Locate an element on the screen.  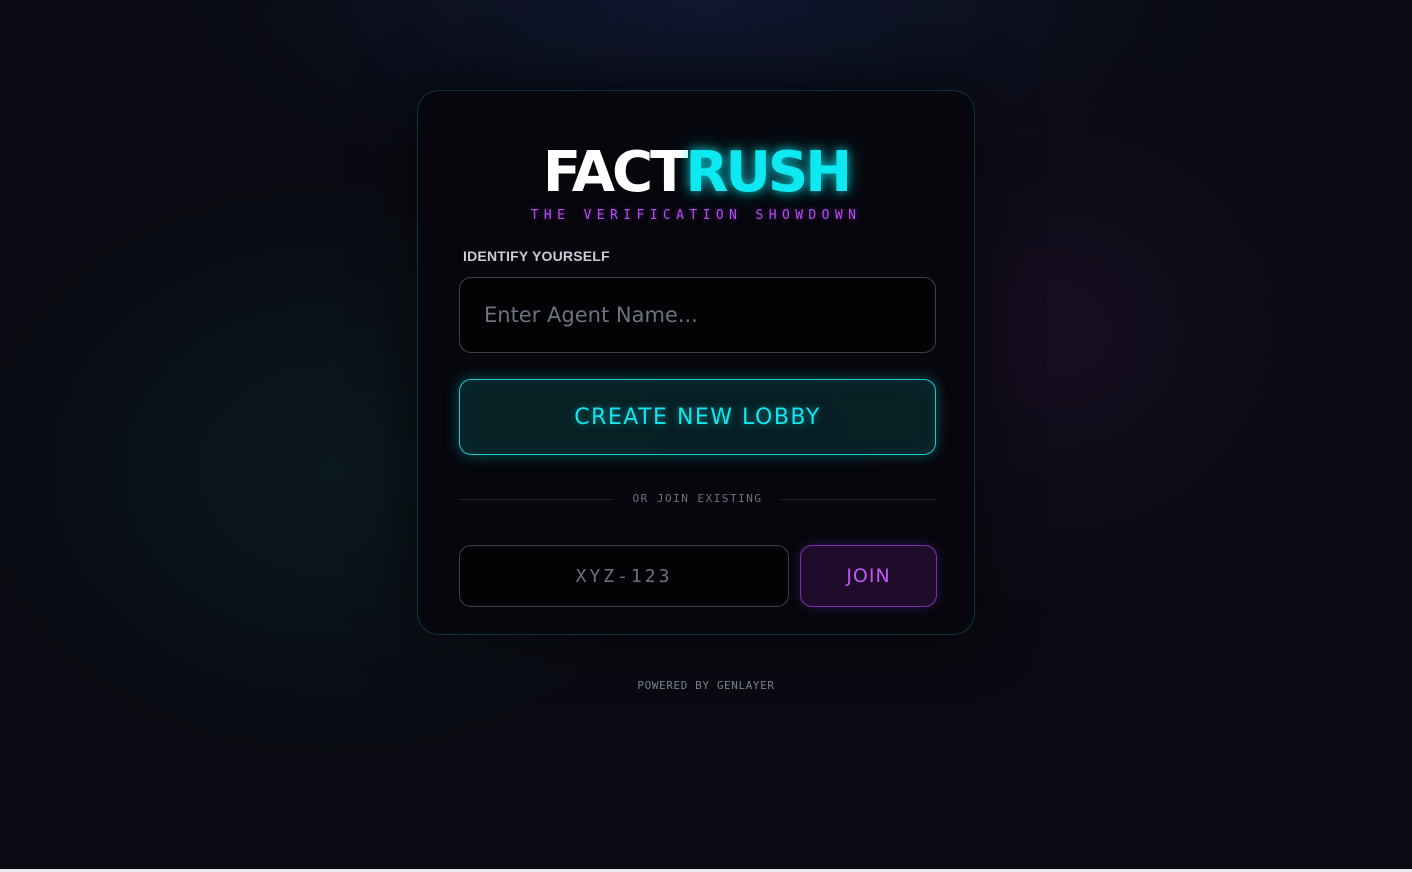
divider-line-right is located at coordinates (858, 499).